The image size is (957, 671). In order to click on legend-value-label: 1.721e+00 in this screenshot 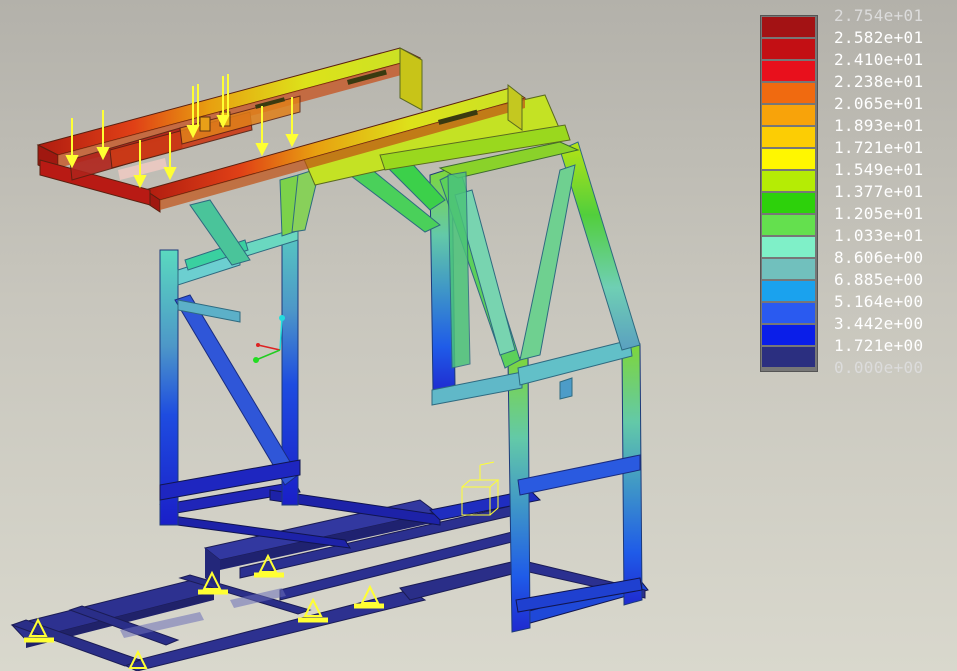, I will do `click(879, 345)`.